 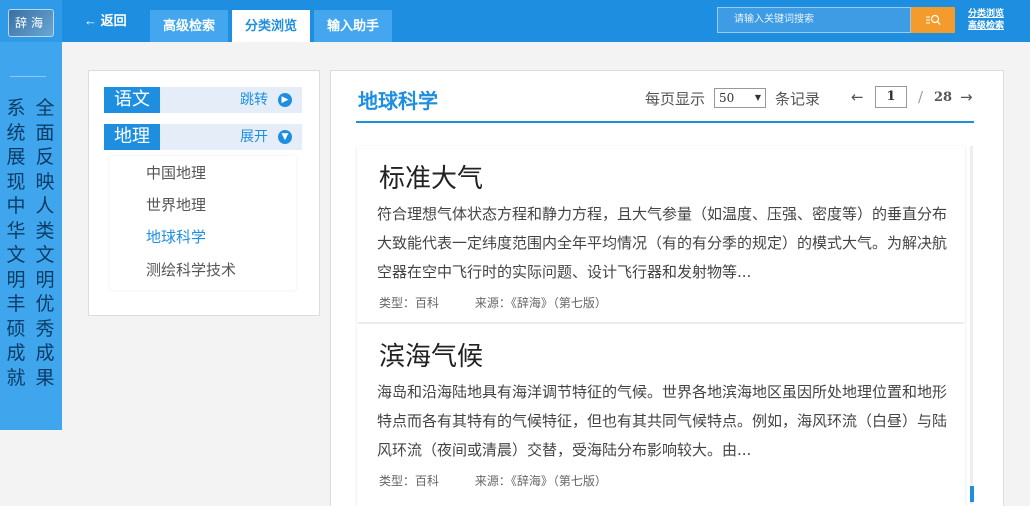 What do you see at coordinates (203, 100) in the screenshot?
I see `category-chinese: 语文 跳转 ▶` at bounding box center [203, 100].